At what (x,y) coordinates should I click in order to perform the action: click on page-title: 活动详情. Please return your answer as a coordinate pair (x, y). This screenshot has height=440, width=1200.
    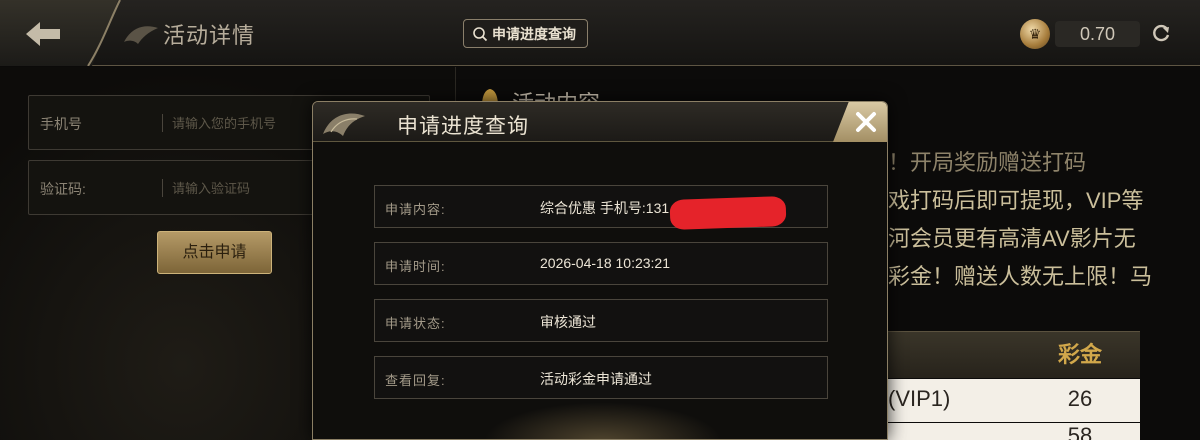
    Looking at the image, I should click on (209, 35).